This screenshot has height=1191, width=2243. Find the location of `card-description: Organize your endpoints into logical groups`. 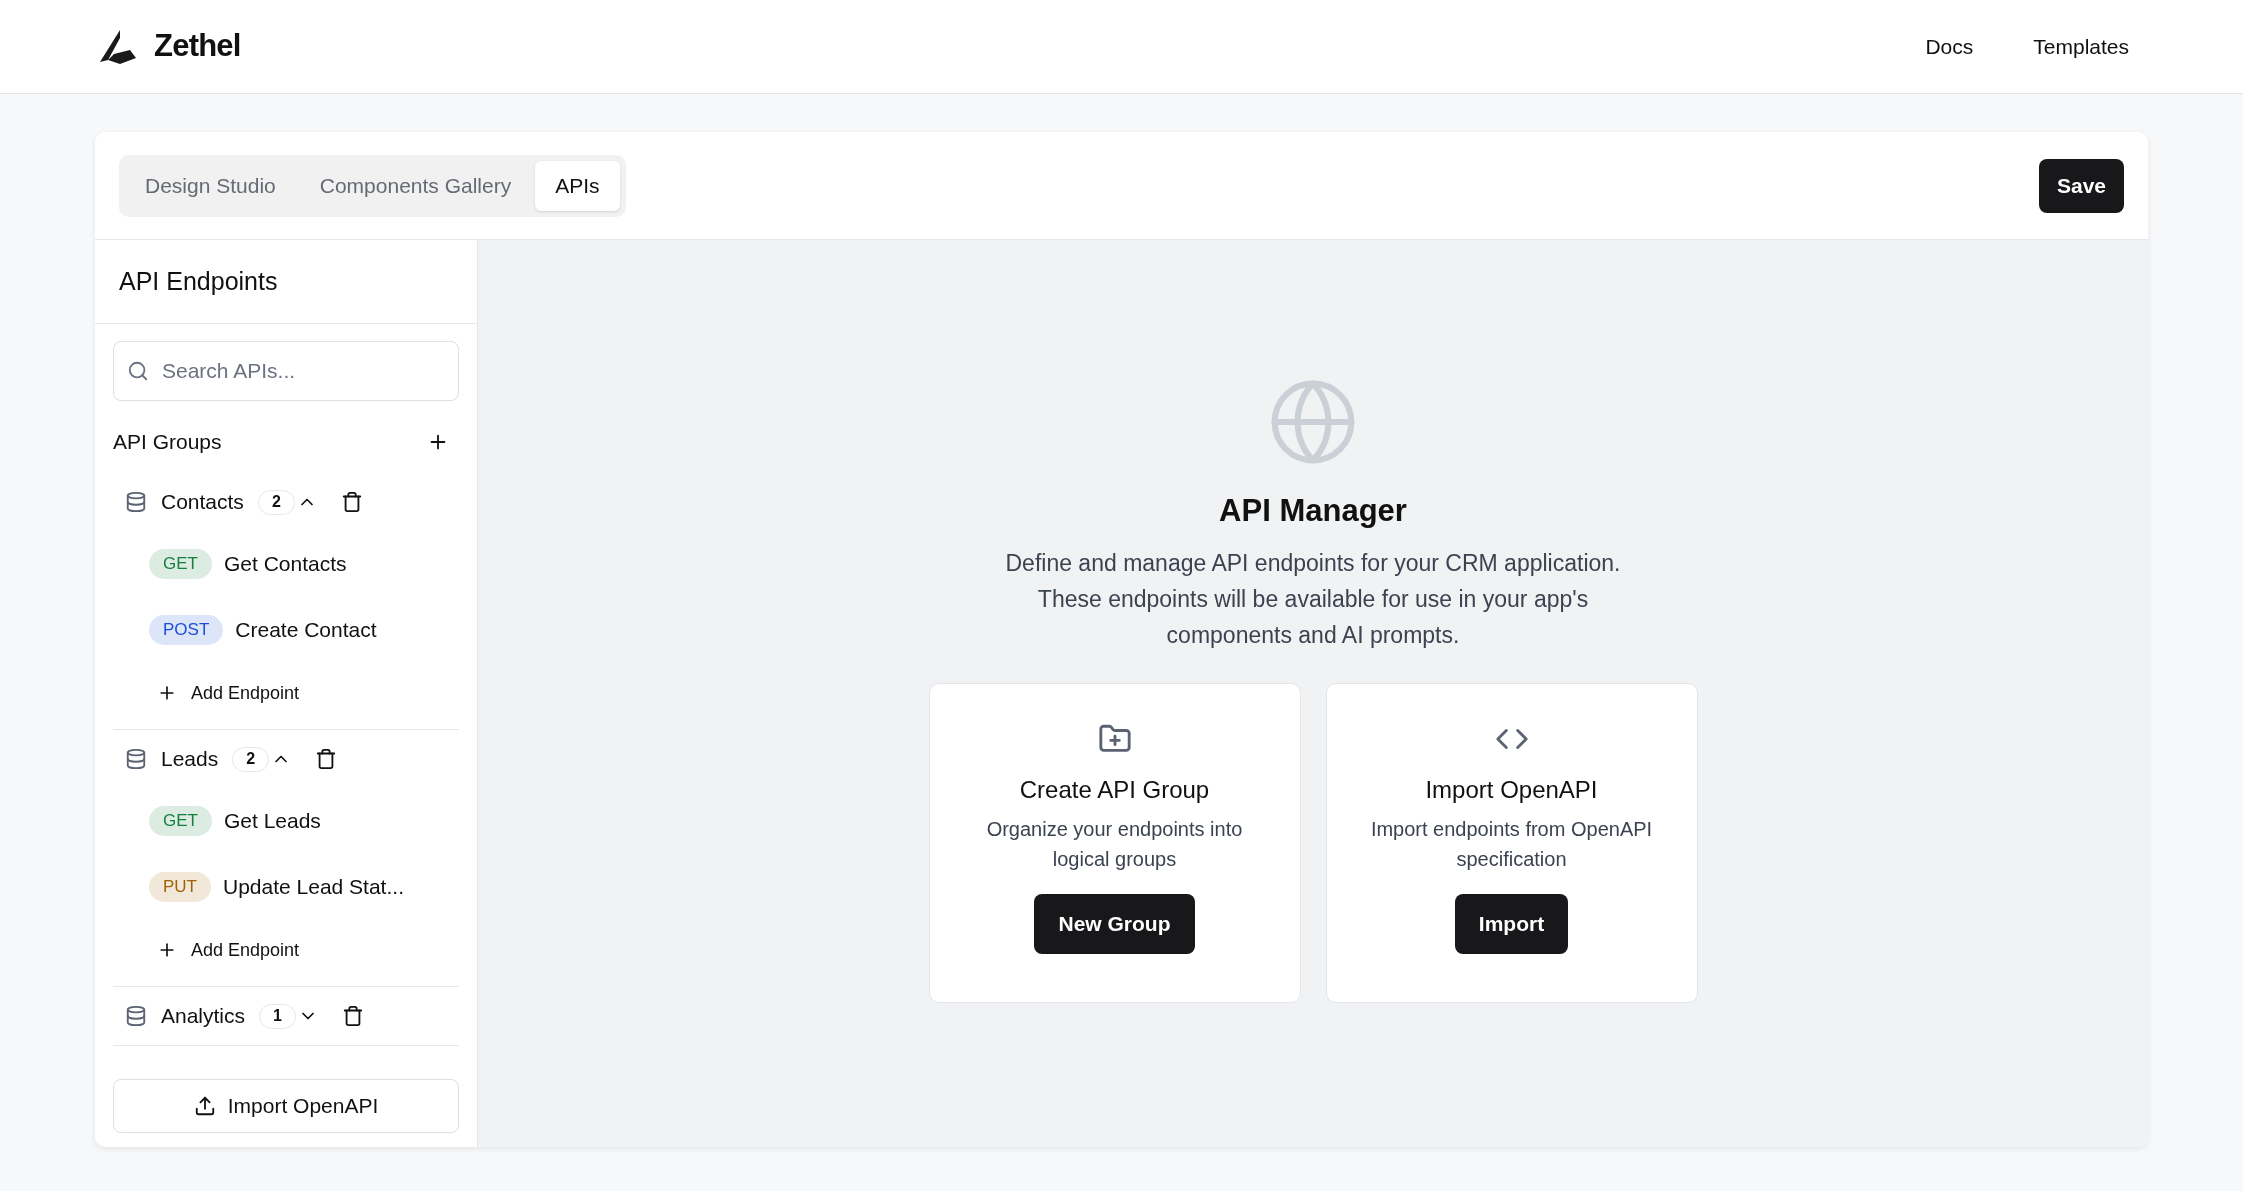

card-description: Organize your endpoints into logical groups is located at coordinates (1114, 844).